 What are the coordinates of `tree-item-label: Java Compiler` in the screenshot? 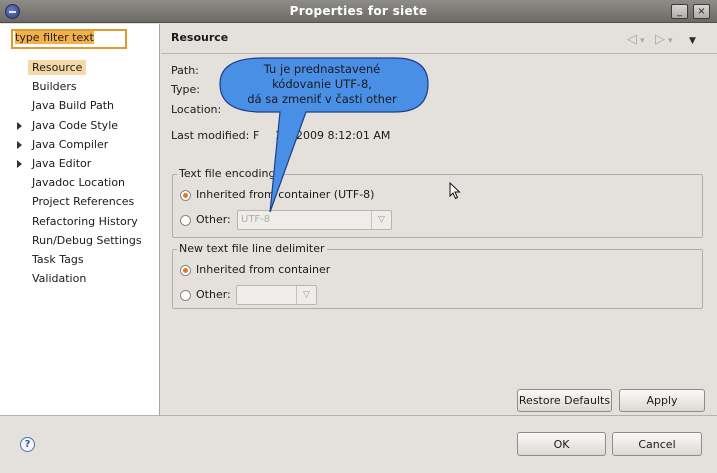 It's located at (70, 144).